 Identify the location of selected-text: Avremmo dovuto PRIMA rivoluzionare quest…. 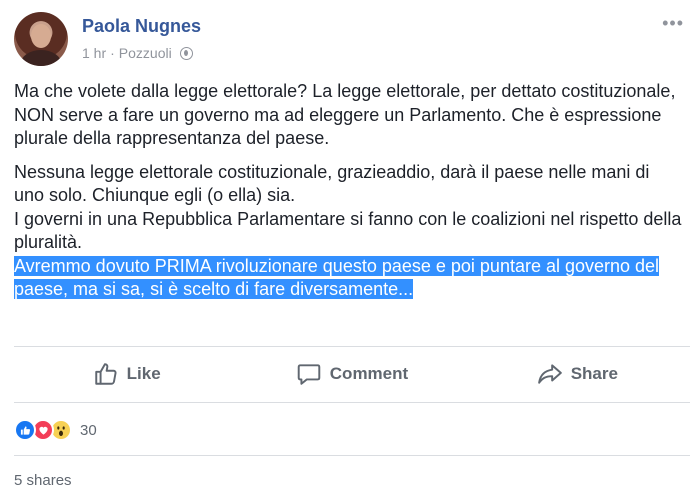
(337, 277).